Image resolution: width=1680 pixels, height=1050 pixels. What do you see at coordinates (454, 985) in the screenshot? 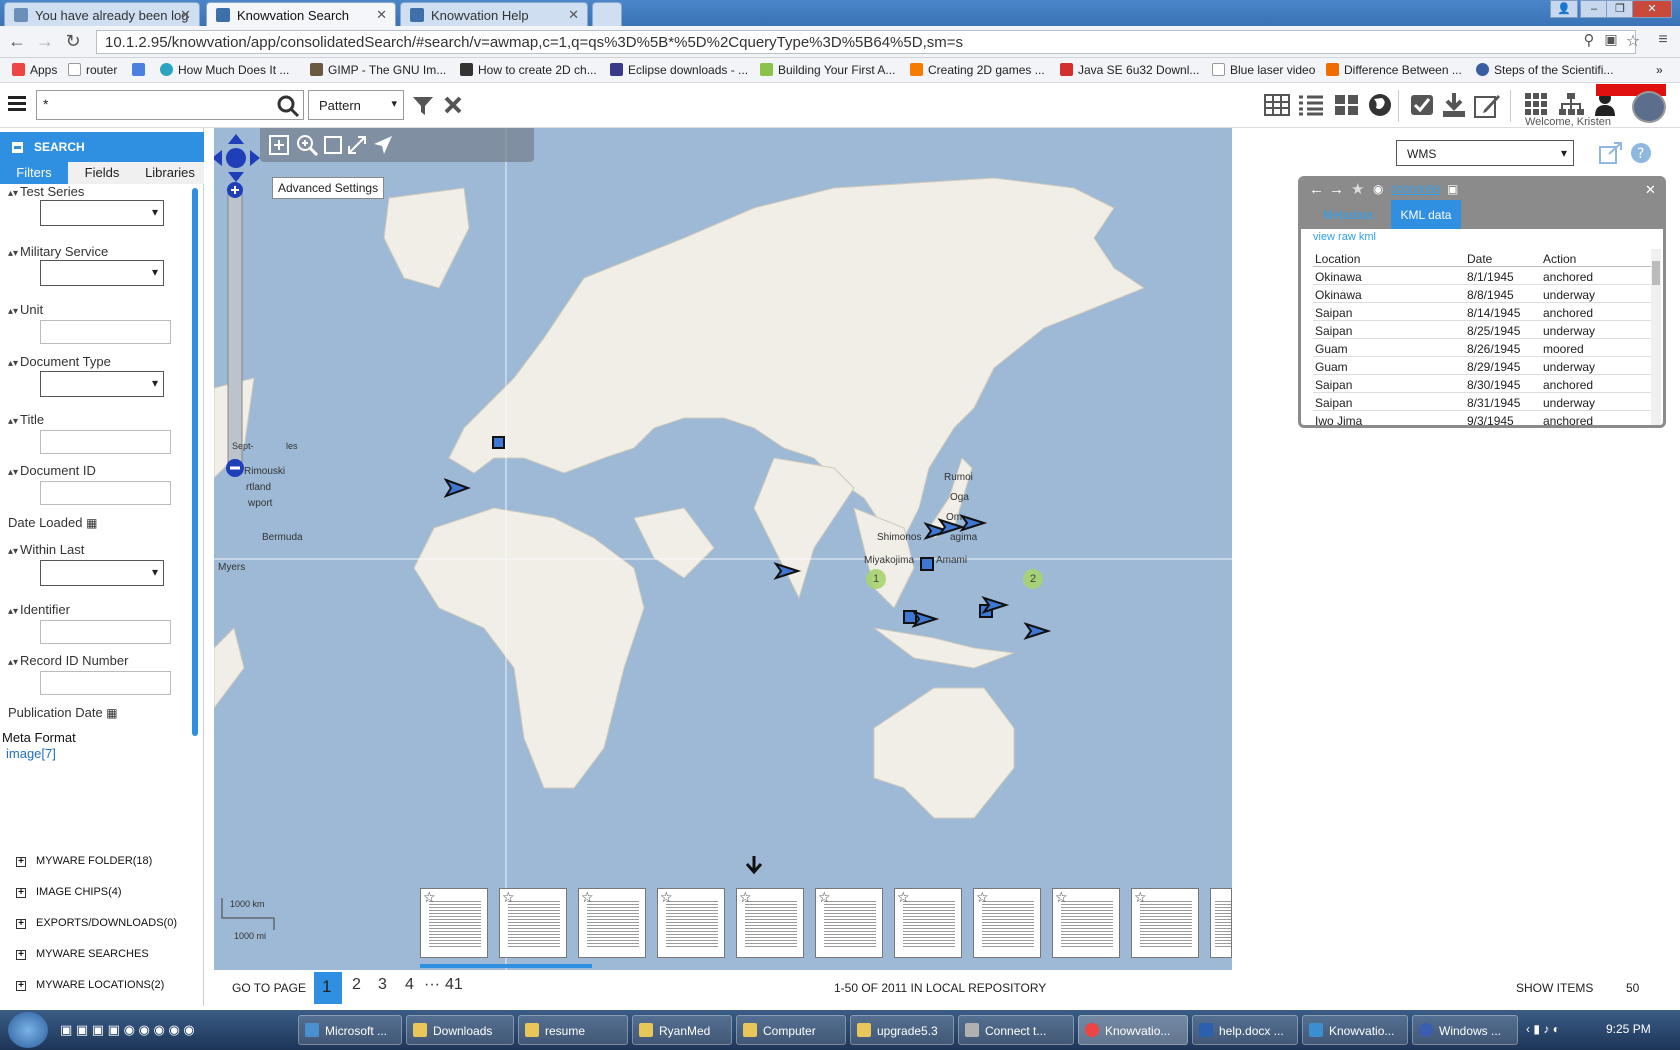
I see `page-41-button: 41` at bounding box center [454, 985].